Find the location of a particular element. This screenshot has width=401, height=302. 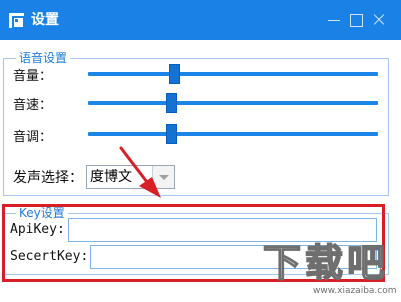

annotation-arrow-shaft is located at coordinates (135, 167).